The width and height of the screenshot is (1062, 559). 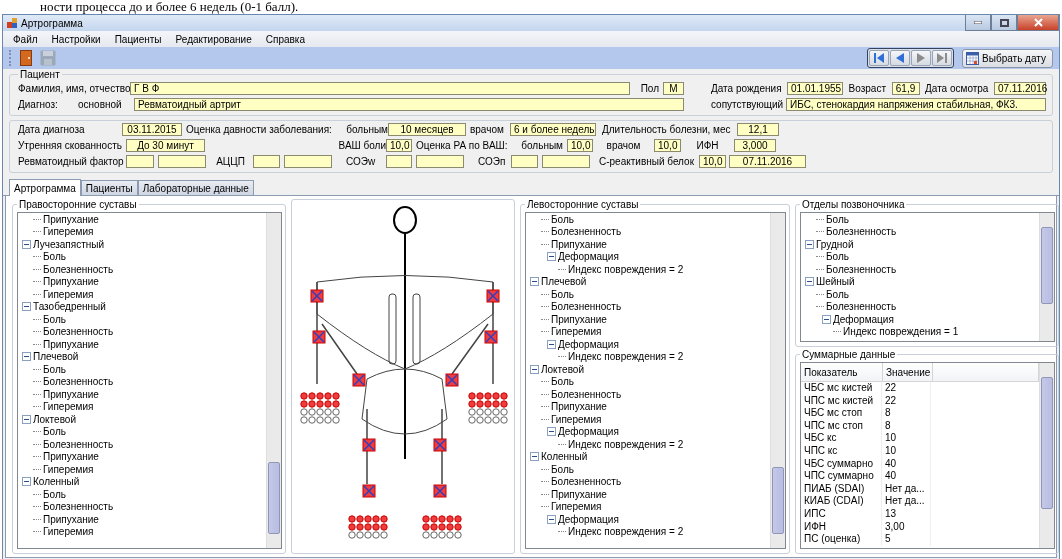 I want to click on tab: Лабораторные данные, so click(x=195, y=187).